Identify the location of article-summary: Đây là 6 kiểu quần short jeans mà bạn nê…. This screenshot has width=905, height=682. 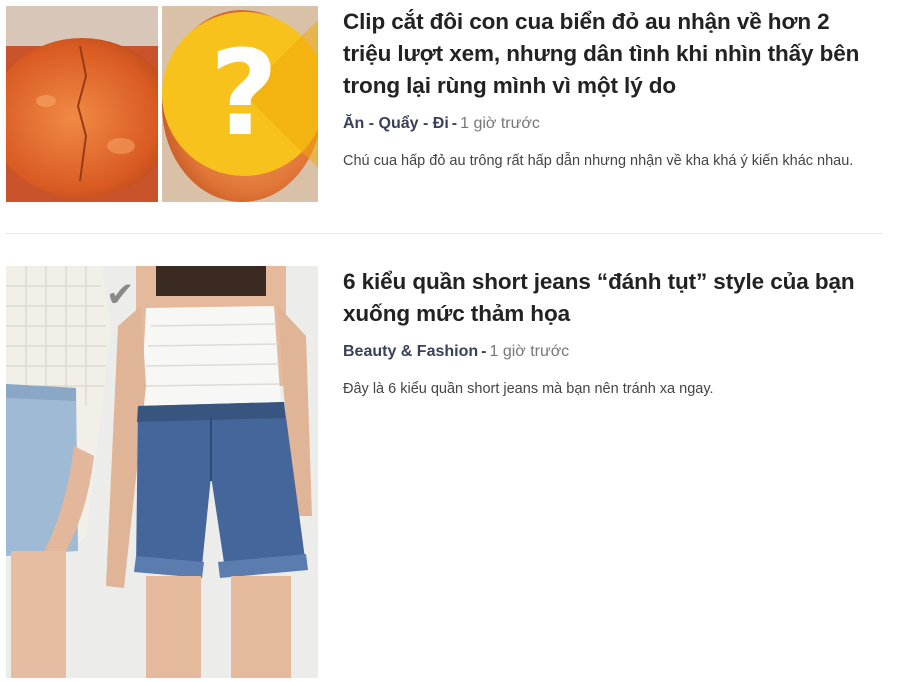
(528, 389).